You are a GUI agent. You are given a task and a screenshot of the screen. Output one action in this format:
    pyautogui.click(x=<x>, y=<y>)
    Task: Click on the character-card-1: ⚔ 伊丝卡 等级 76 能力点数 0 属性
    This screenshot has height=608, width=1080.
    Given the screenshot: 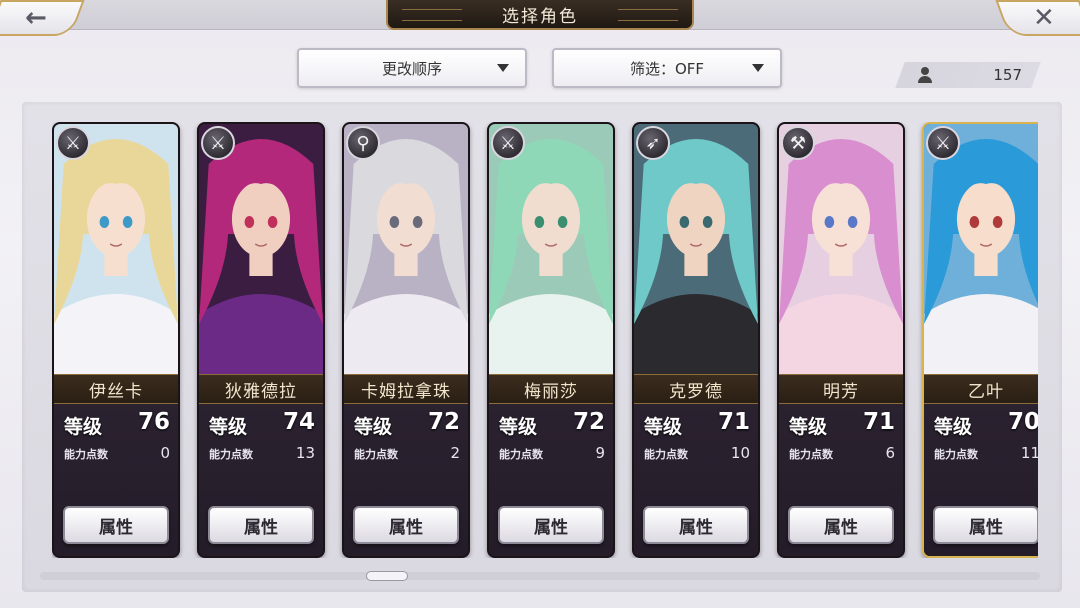 What is the action you would take?
    pyautogui.click(x=116, y=340)
    